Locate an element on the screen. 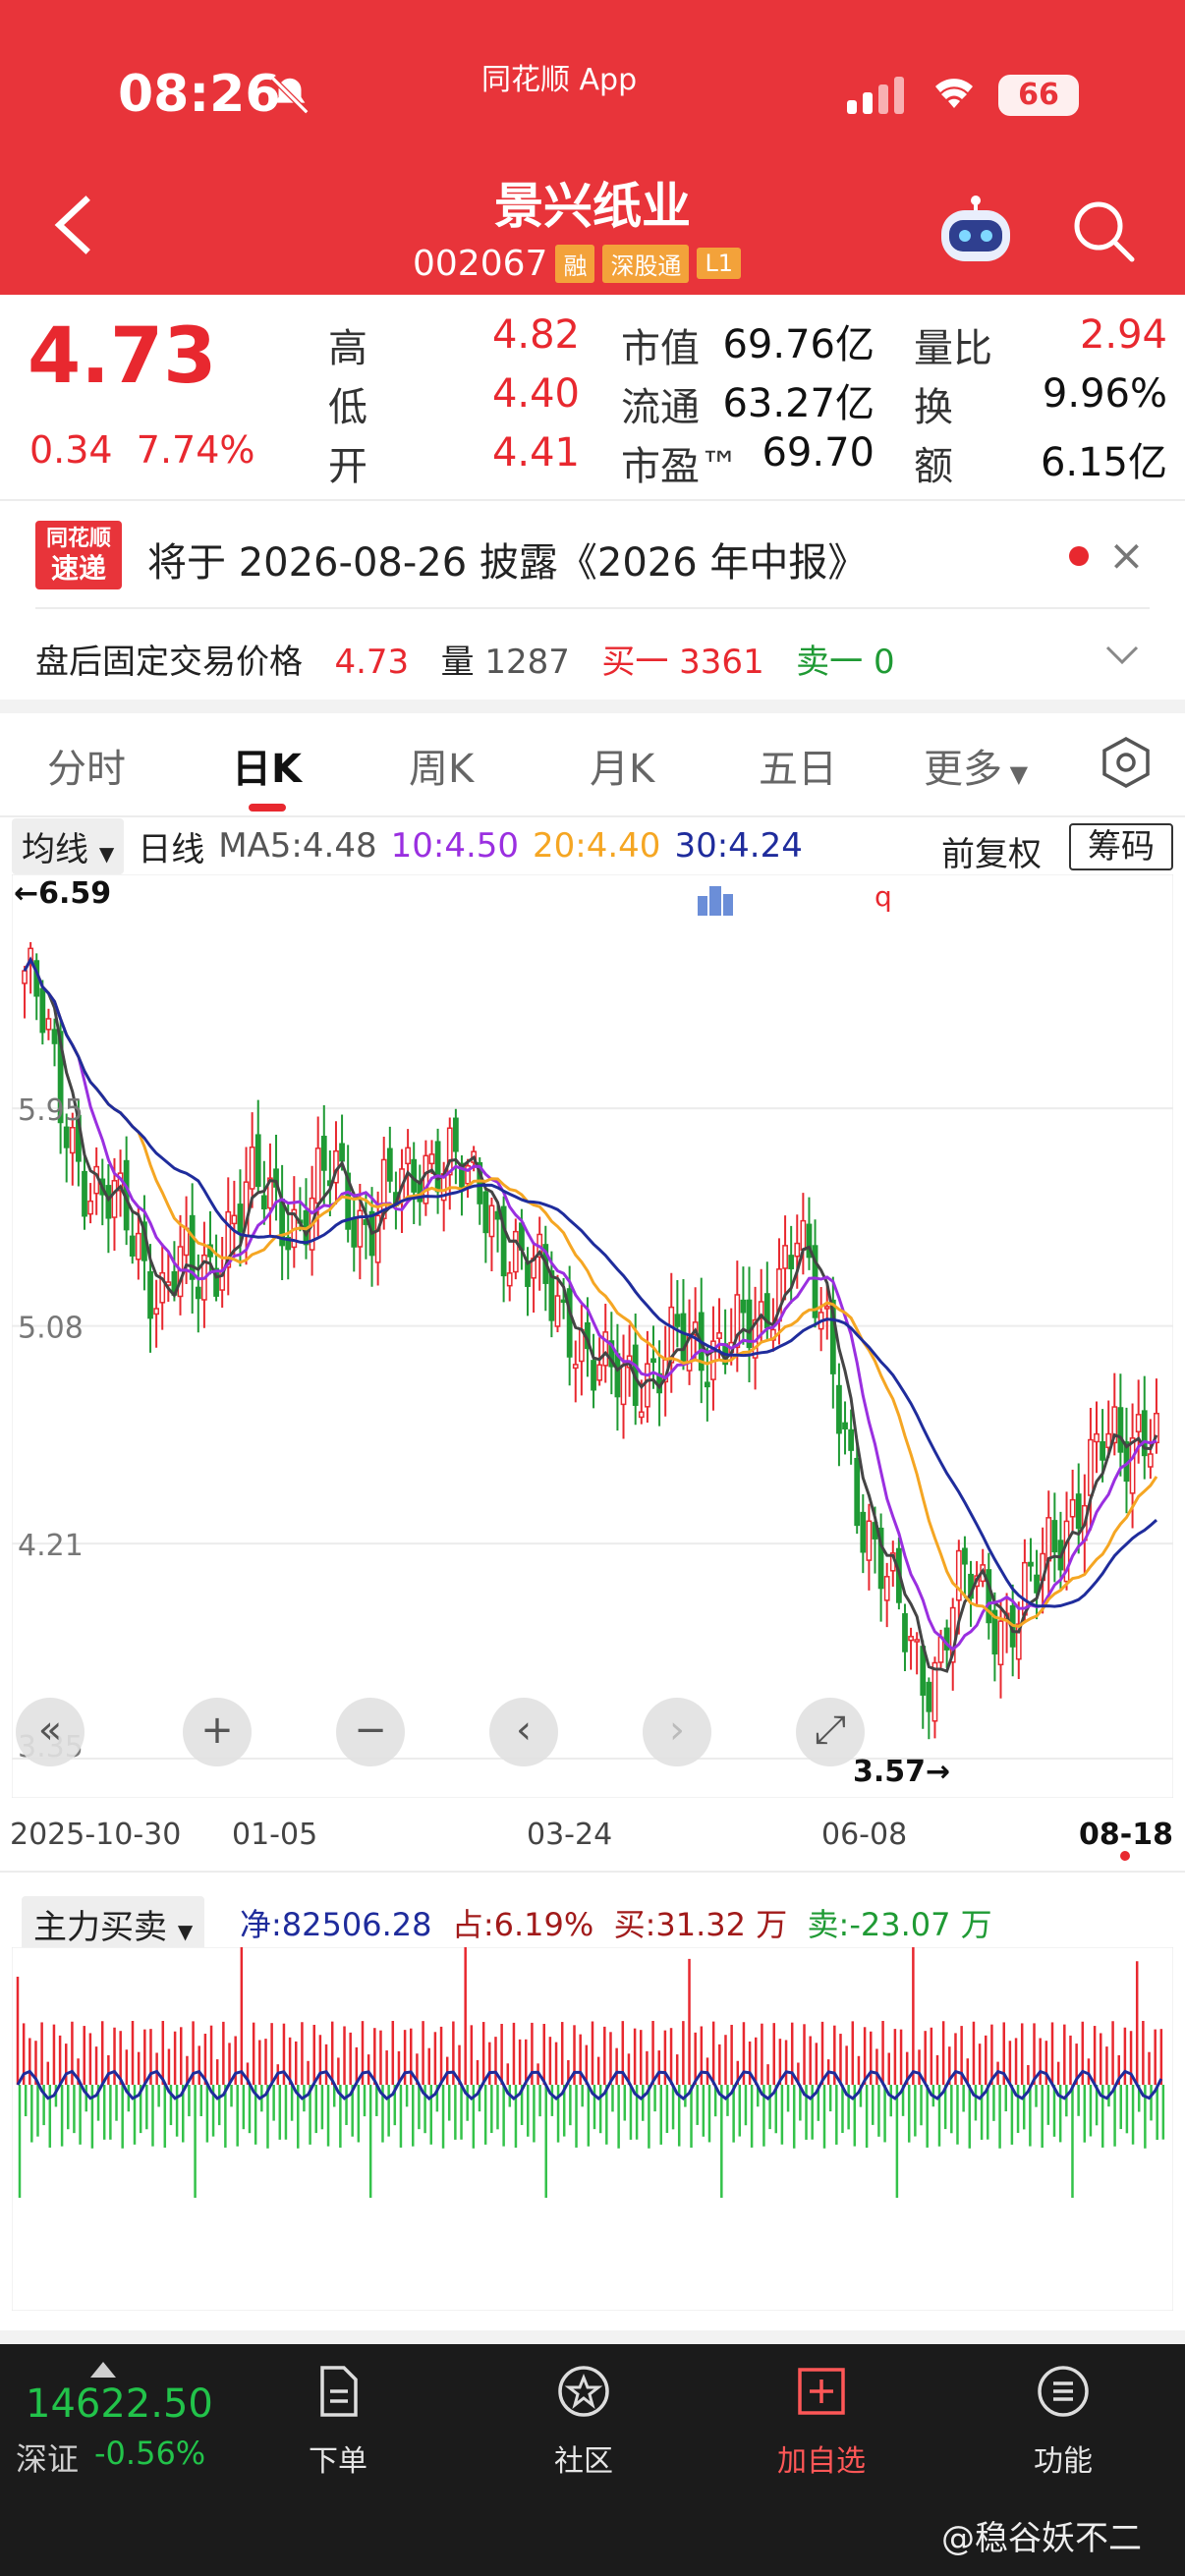 This screenshot has width=1185, height=2576. after-hours-row: 盘后固定交易价格 4.73 量 1287 买一 3361 卖一 0 is located at coordinates (465, 659).